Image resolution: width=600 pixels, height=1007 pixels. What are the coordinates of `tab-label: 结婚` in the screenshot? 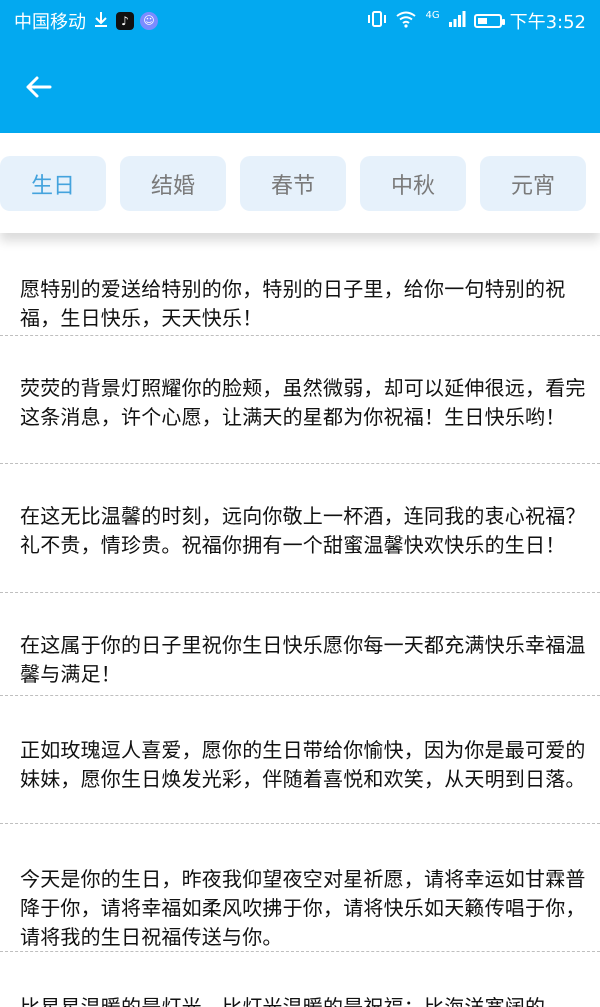 It's located at (172, 186).